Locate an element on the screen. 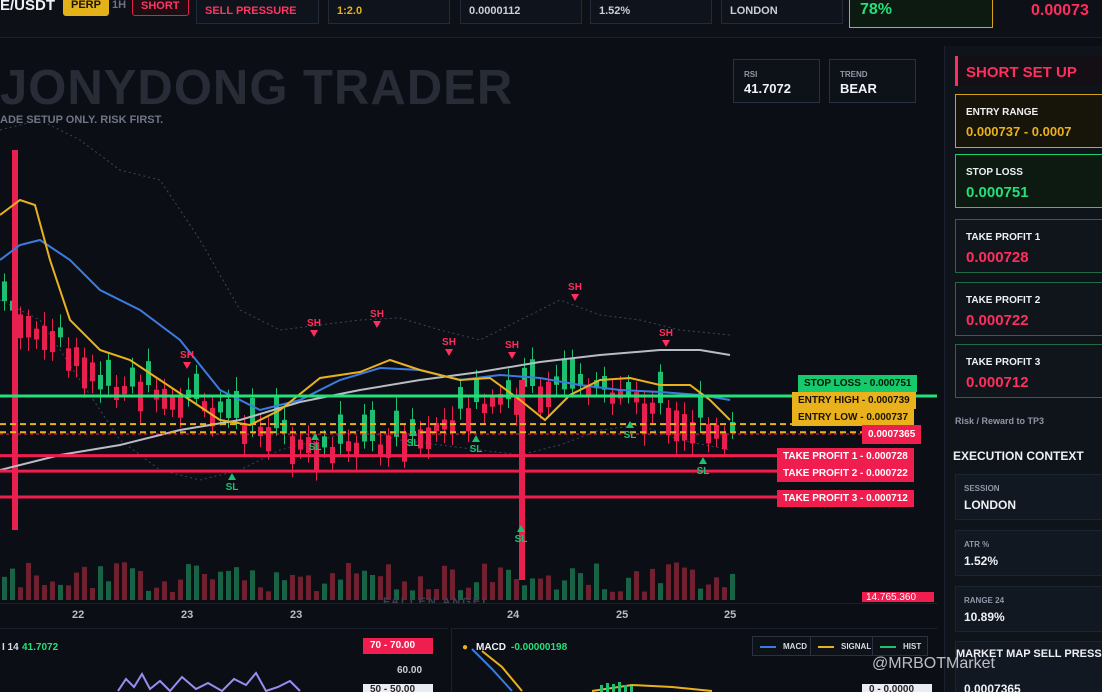 The width and height of the screenshot is (1102, 692). rsi-box-label: RSI is located at coordinates (751, 74).